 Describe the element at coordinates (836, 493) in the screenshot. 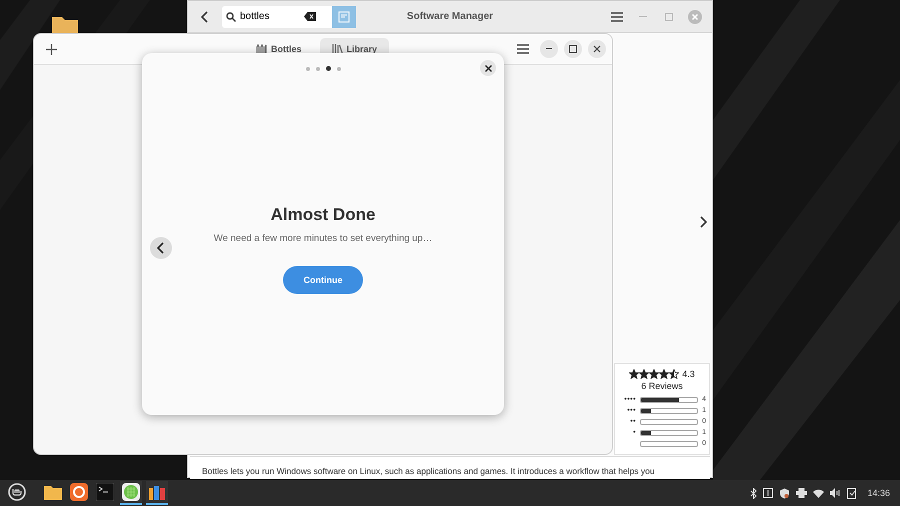

I see `volume-icon` at that location.